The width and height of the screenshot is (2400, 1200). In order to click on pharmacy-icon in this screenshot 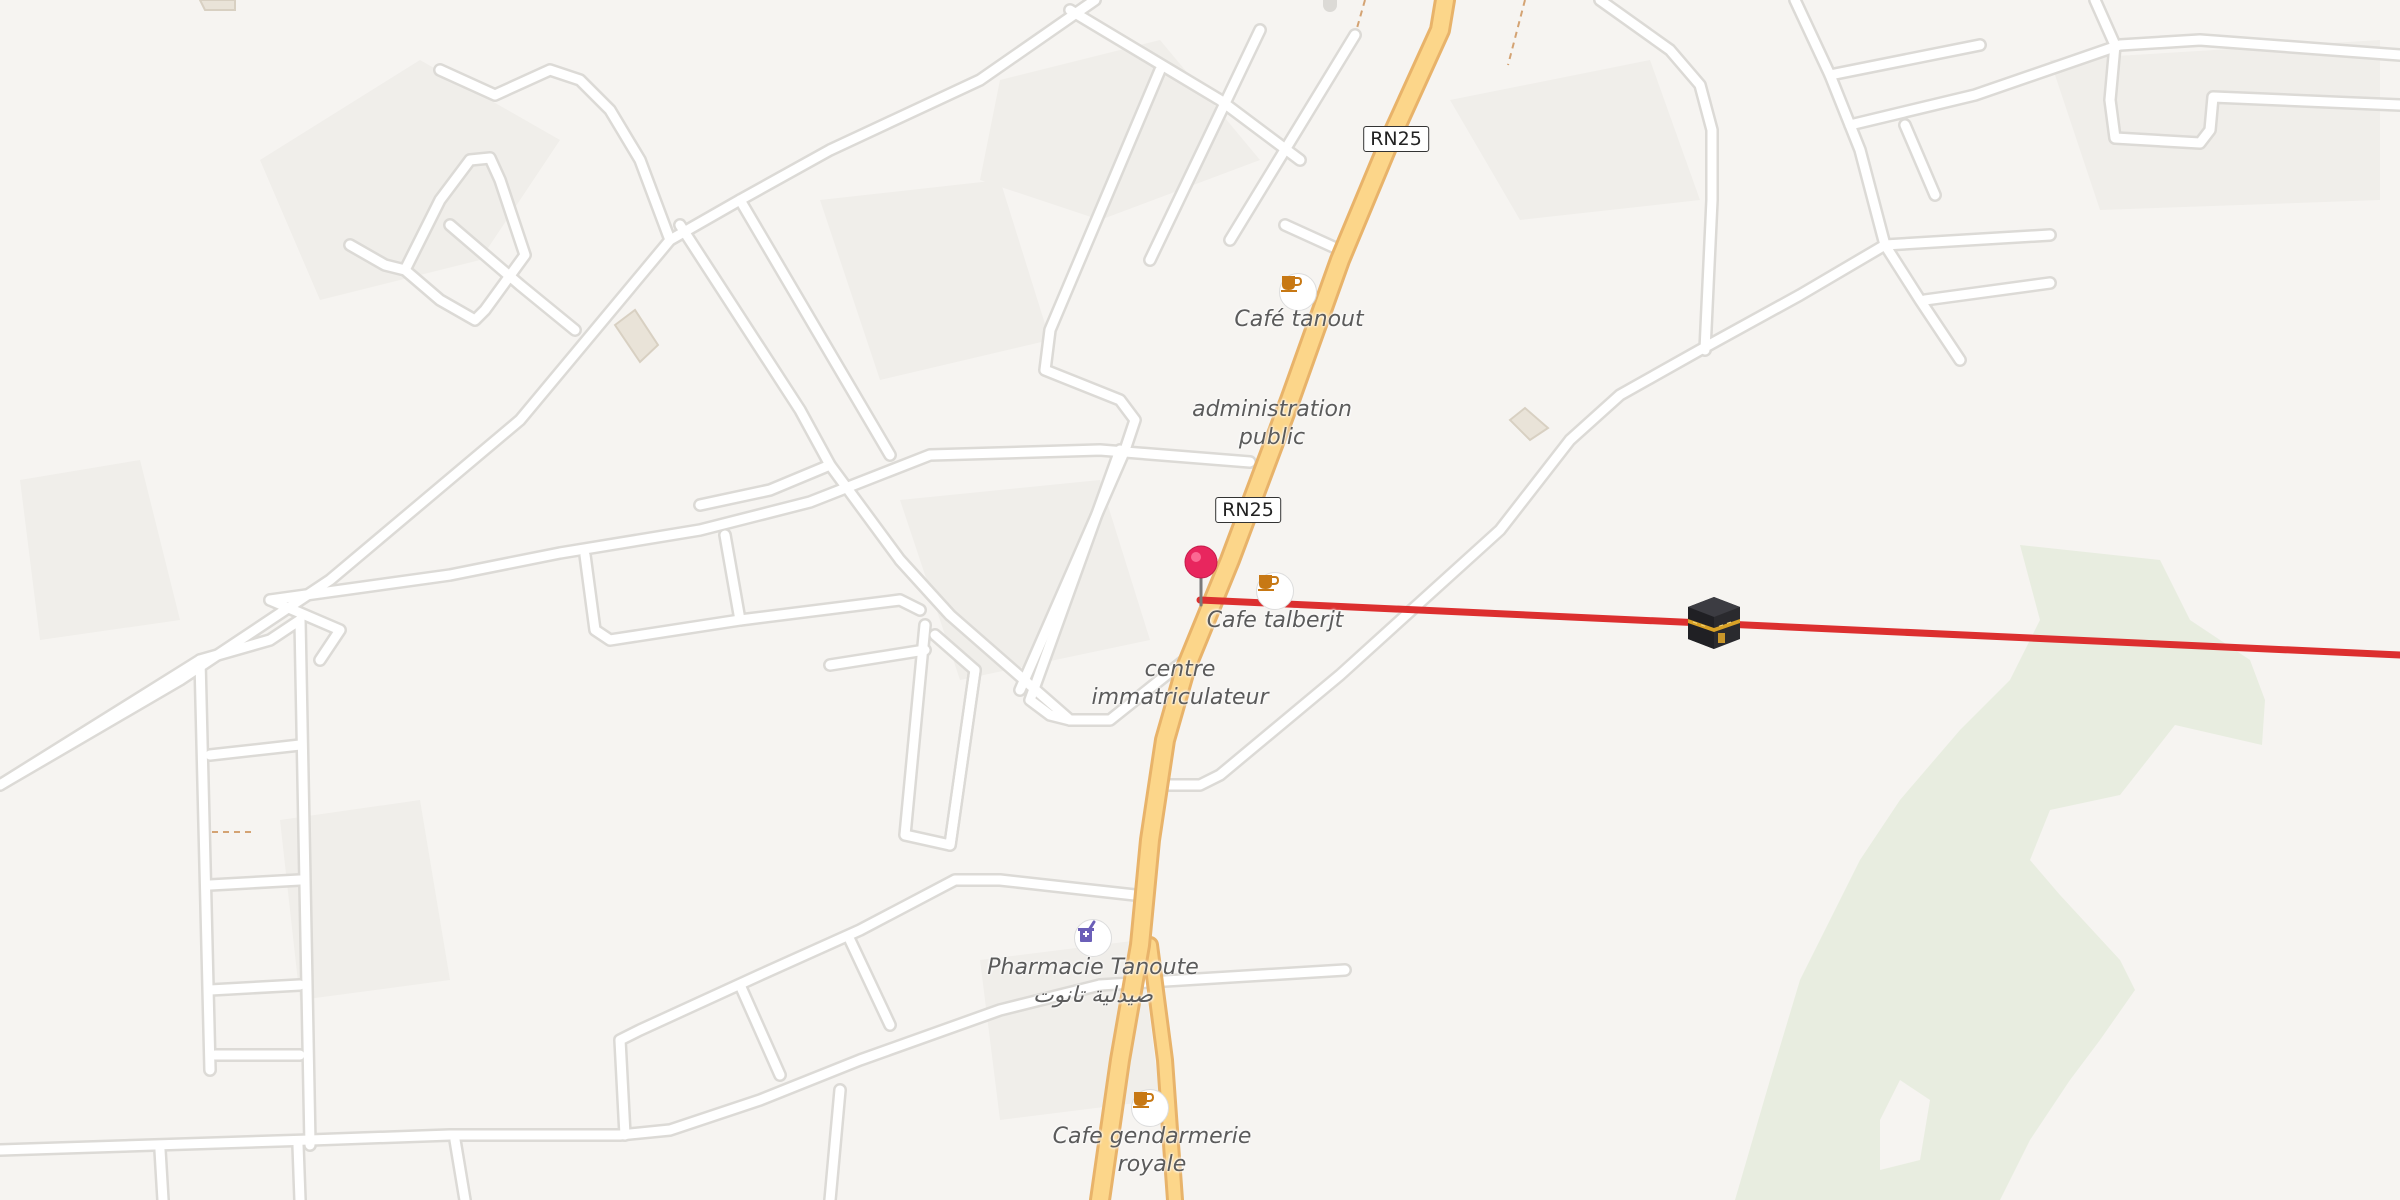, I will do `click(1093, 938)`.